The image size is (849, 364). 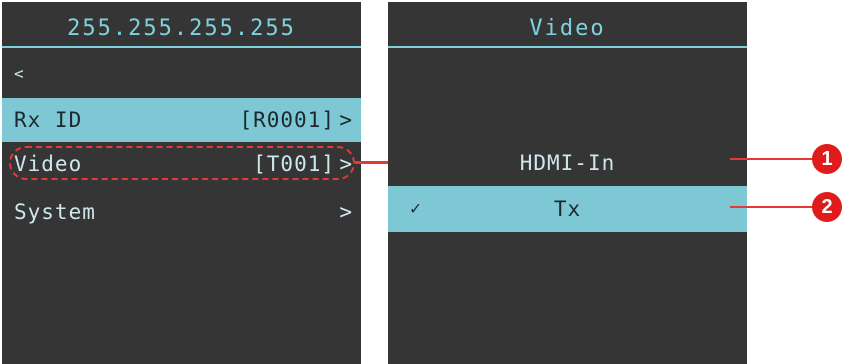 I want to click on option-hdmi-in: HDMI-In, so click(x=567, y=163).